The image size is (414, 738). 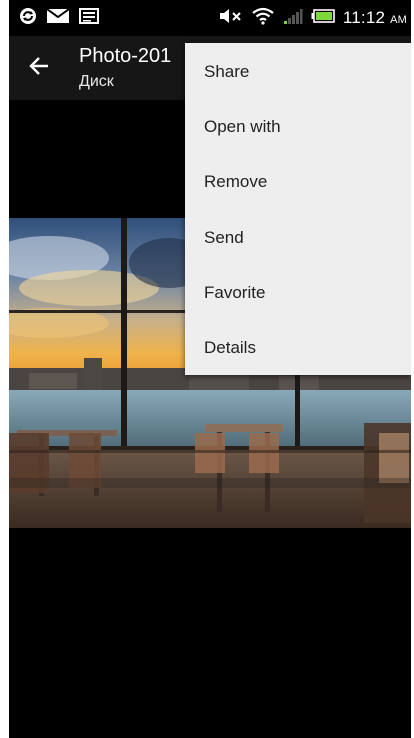 I want to click on menu-item-remove: Remove, so click(x=298, y=181).